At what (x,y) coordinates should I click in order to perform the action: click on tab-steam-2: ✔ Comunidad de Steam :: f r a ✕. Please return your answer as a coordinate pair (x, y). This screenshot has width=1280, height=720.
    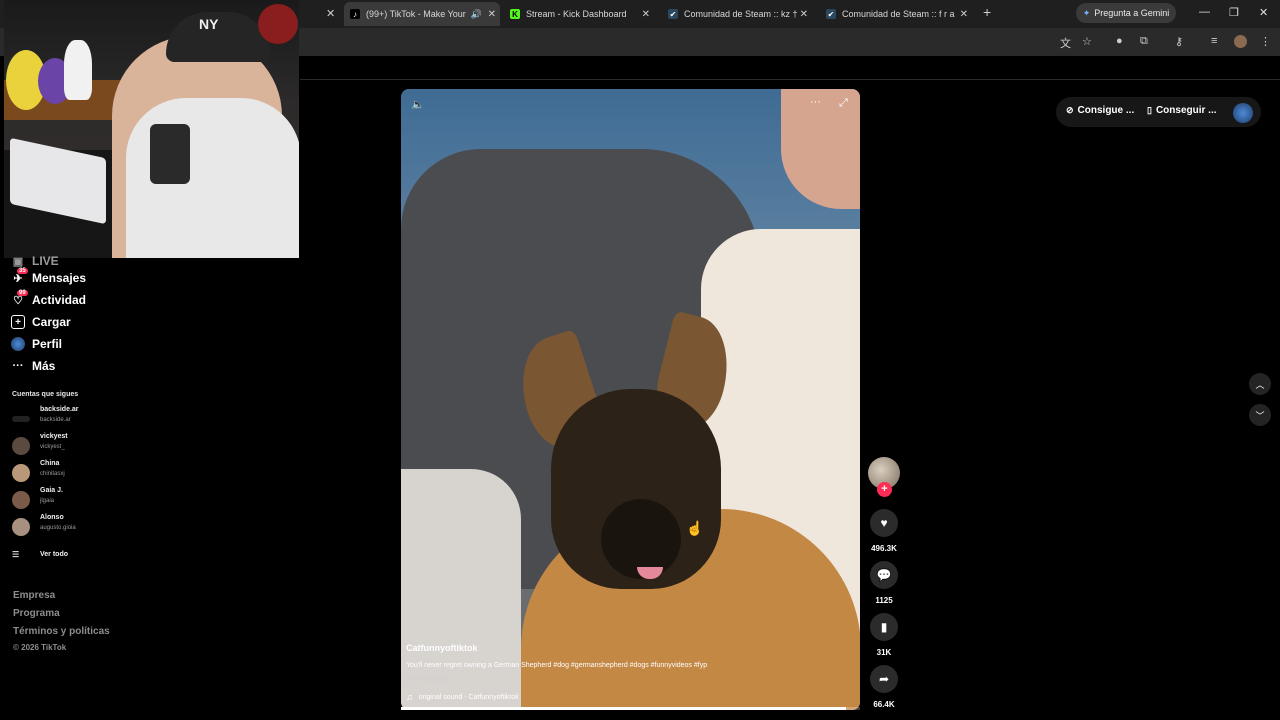
    Looking at the image, I should click on (896, 14).